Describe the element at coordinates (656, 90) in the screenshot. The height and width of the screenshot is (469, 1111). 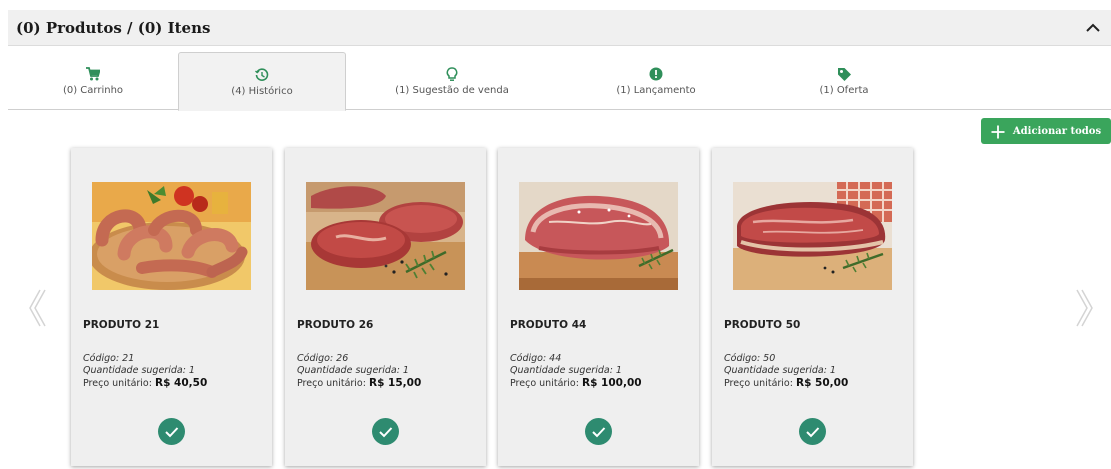
I see `tab-release-label: (1) Lançamento` at that location.